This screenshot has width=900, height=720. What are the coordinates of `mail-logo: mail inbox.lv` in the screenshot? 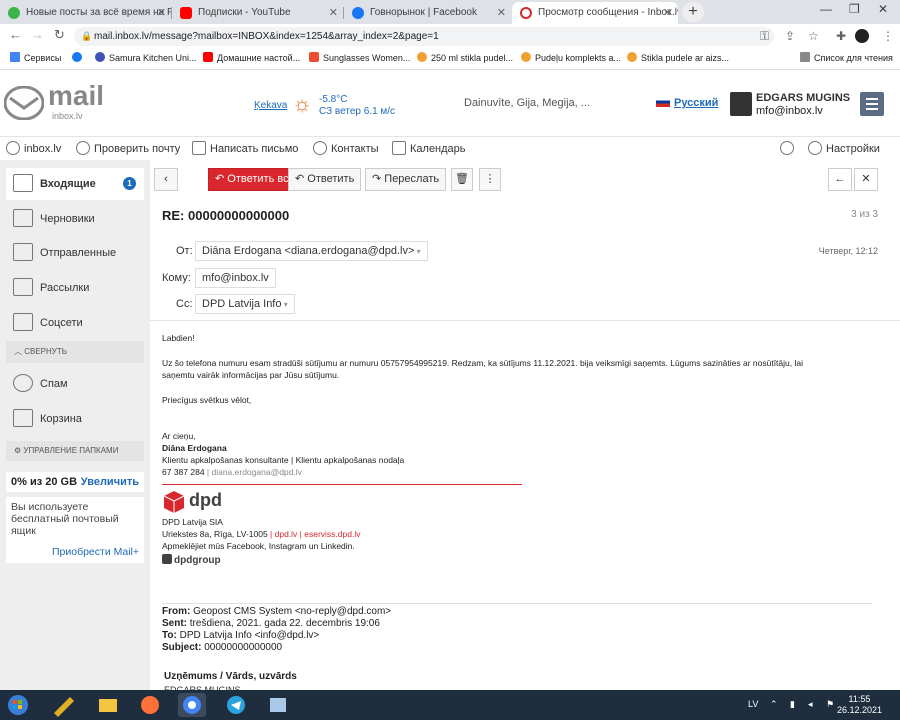 It's located at (53, 101).